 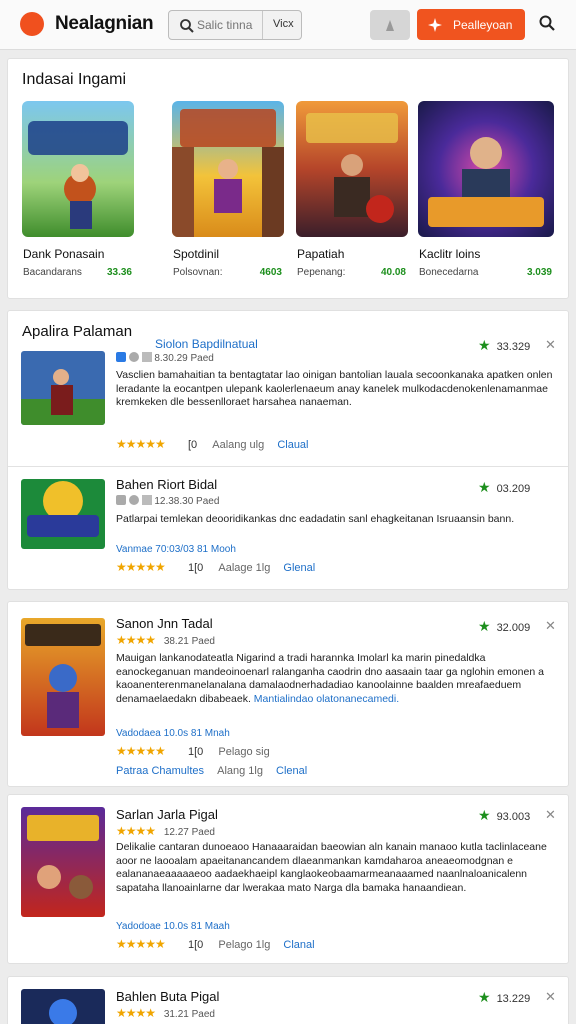 I want to click on item-aside: Pelago 1lg, so click(x=244, y=945).